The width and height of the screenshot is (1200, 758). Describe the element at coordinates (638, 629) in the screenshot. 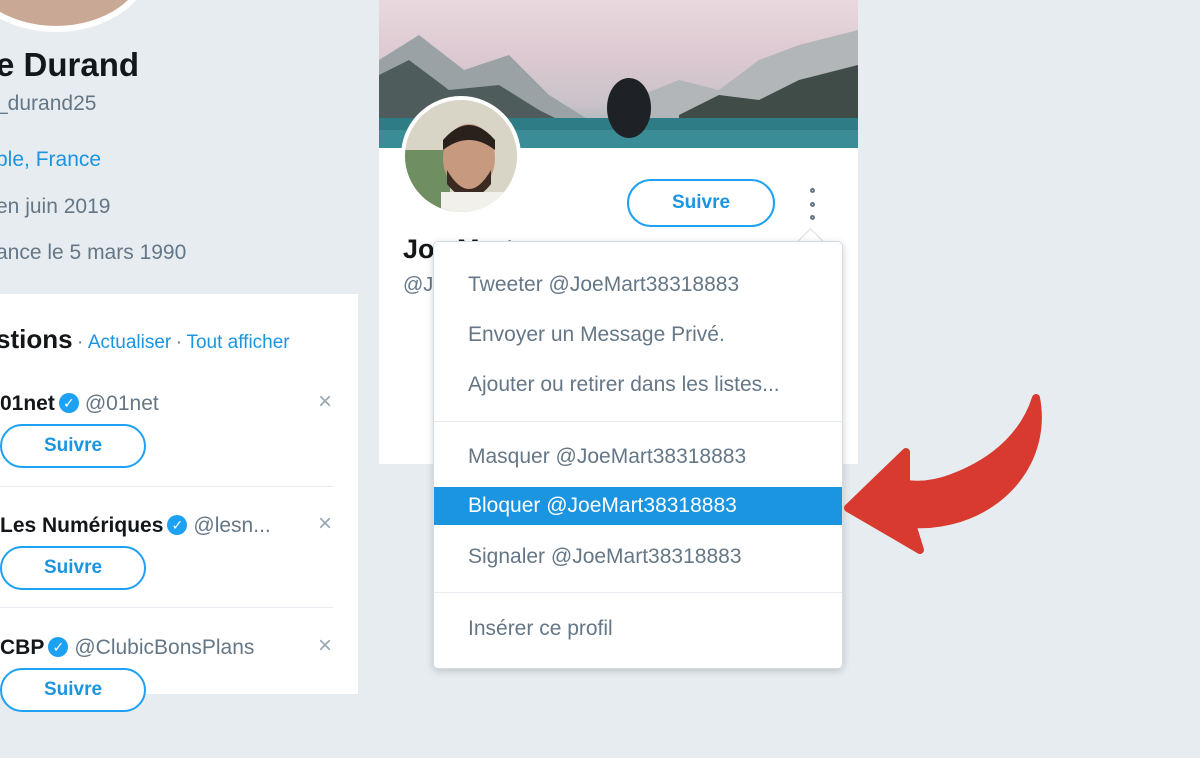

I see `menu-item-embed: Insérer ce profil` at that location.